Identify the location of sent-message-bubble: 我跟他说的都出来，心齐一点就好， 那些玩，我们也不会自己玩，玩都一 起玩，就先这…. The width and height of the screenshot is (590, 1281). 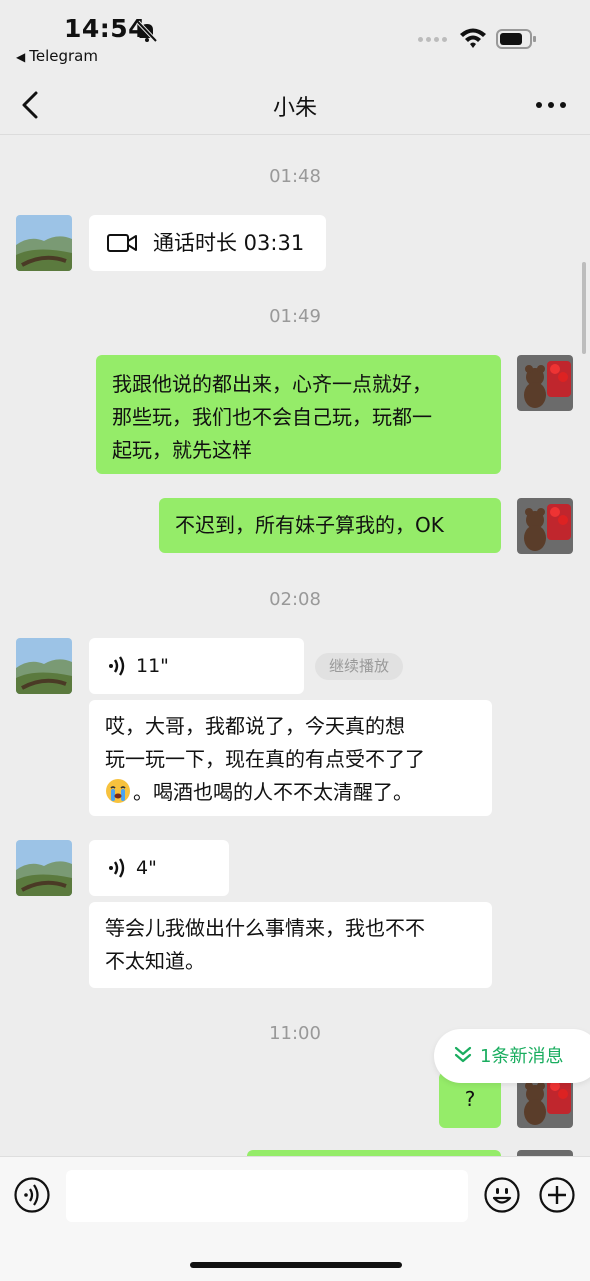
(298, 414).